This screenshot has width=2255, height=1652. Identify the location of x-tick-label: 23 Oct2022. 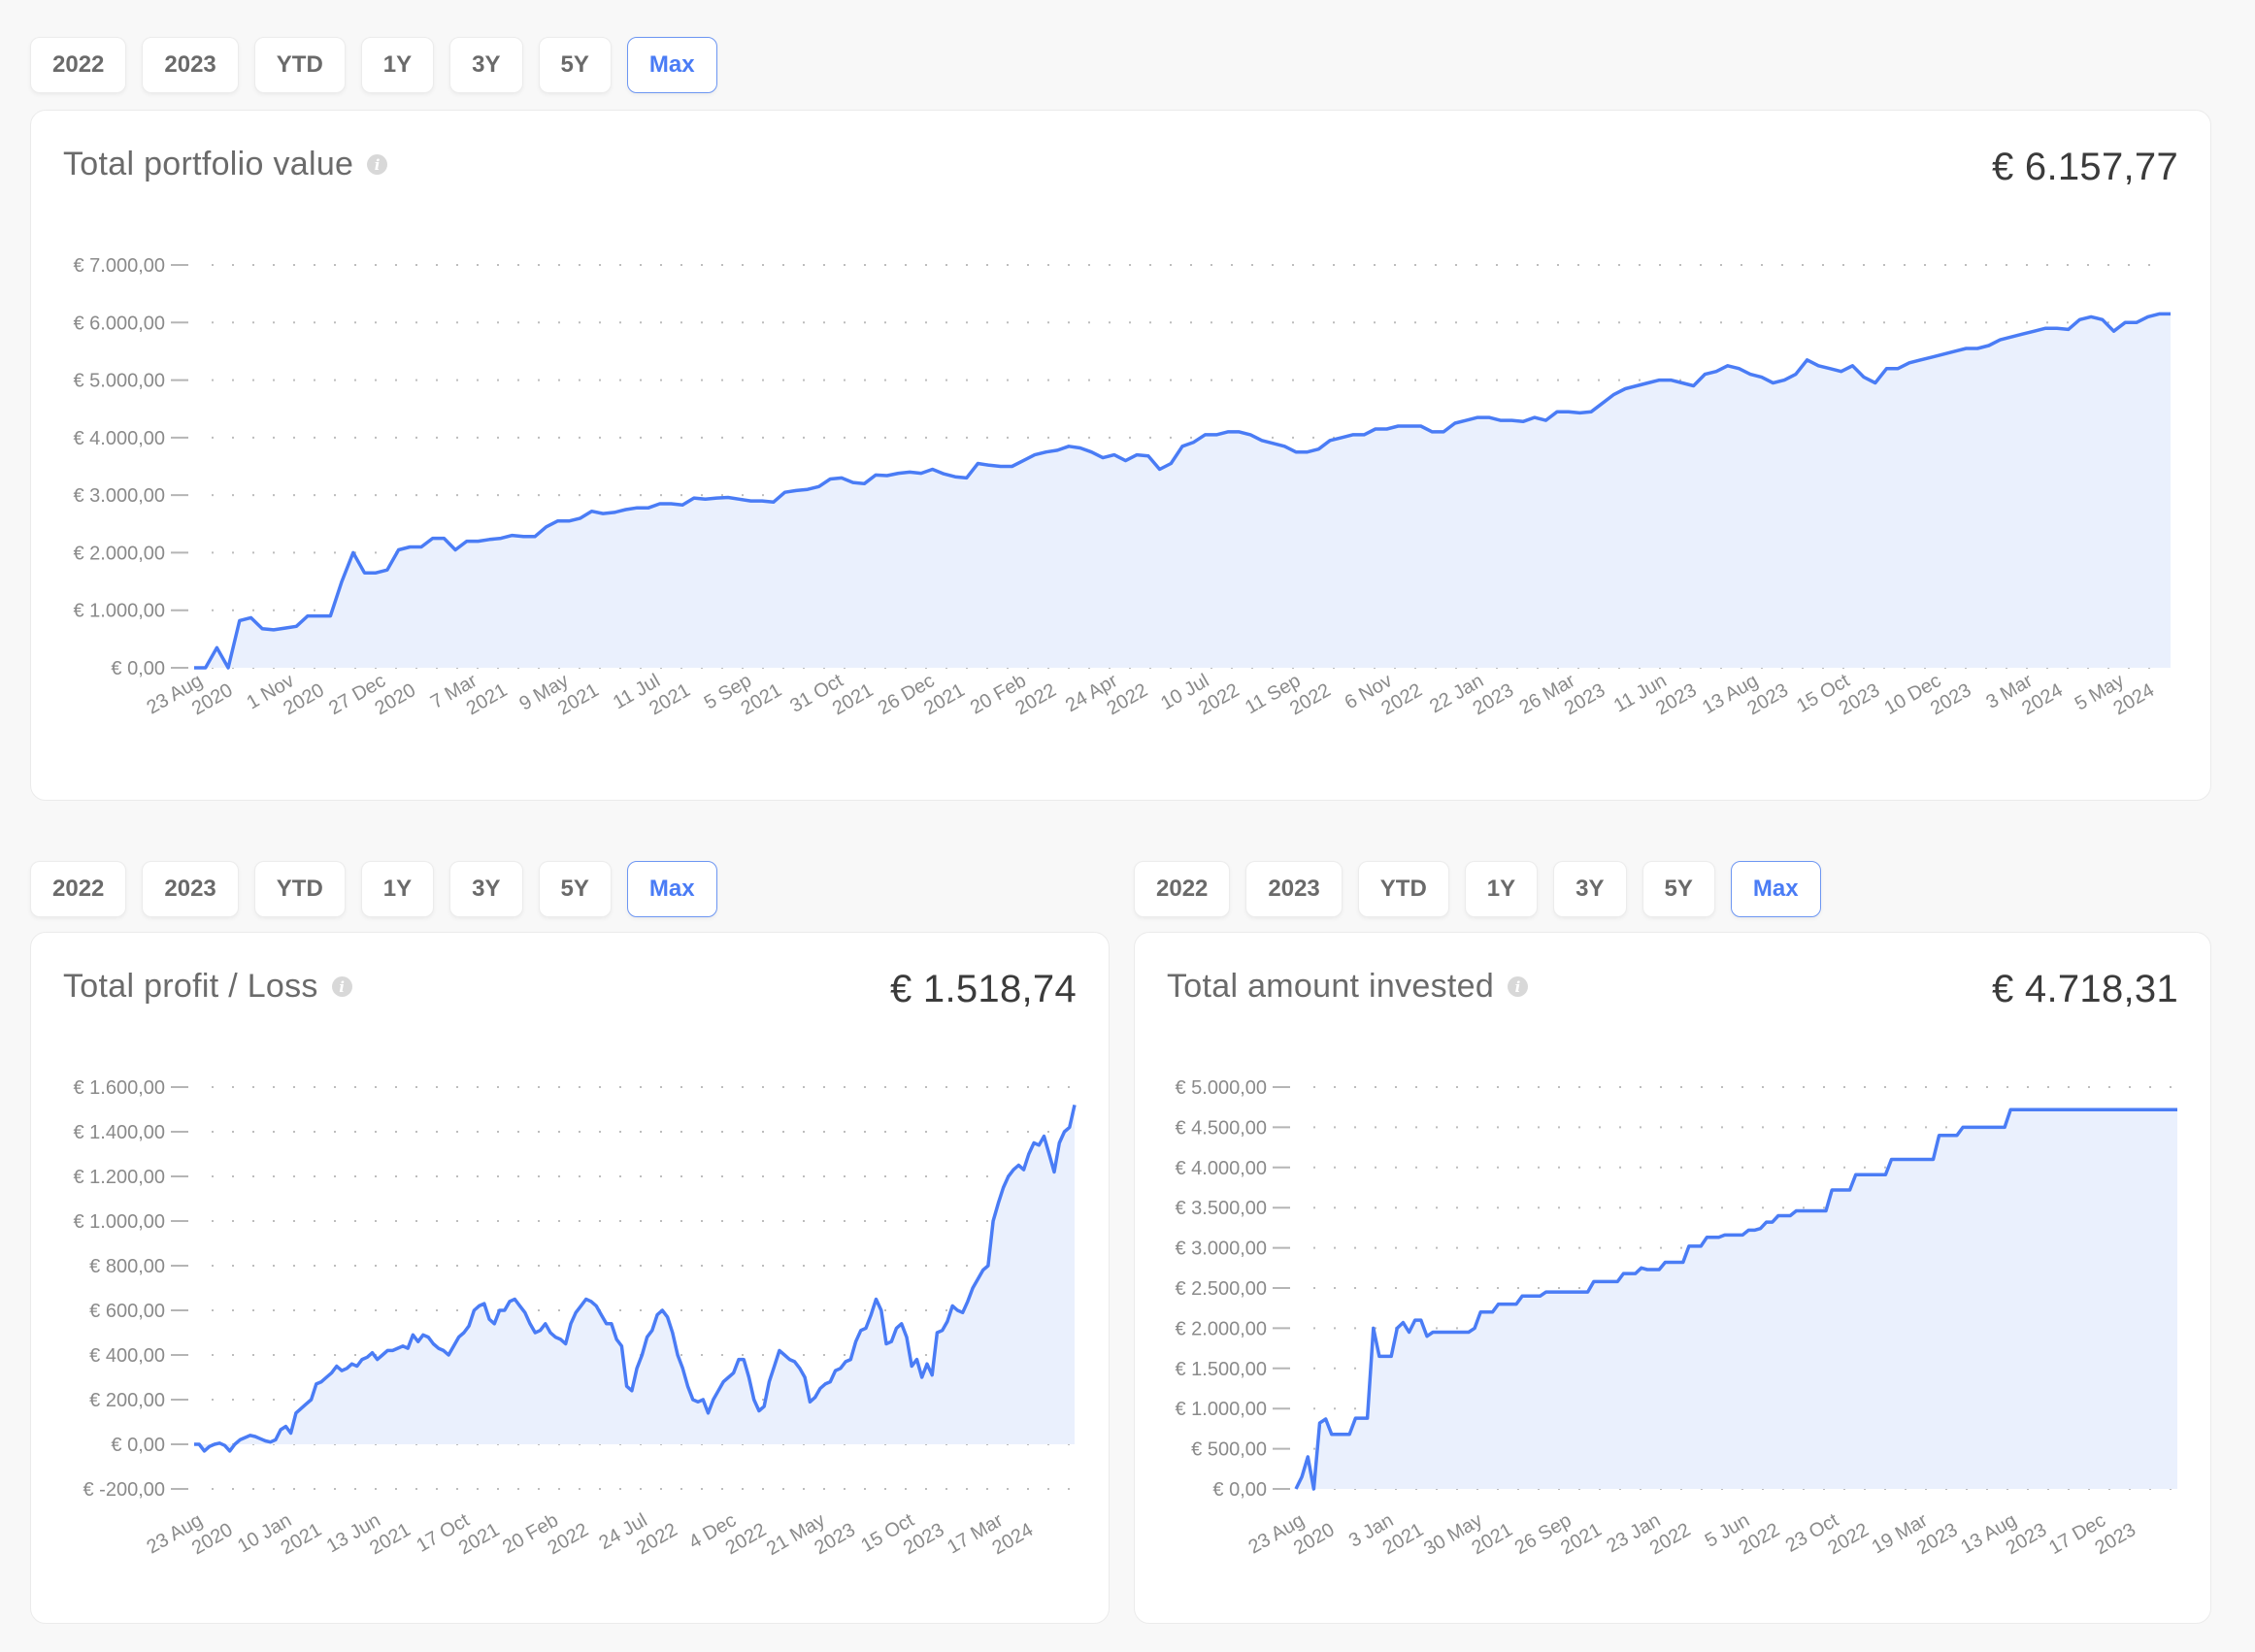
(1827, 1538).